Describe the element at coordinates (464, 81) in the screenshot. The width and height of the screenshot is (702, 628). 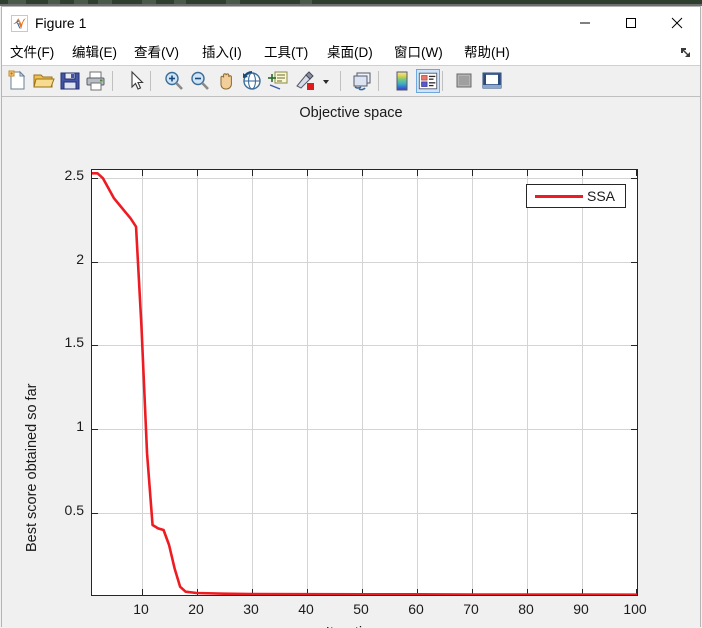
I see `hide-plot-tools-icon` at that location.